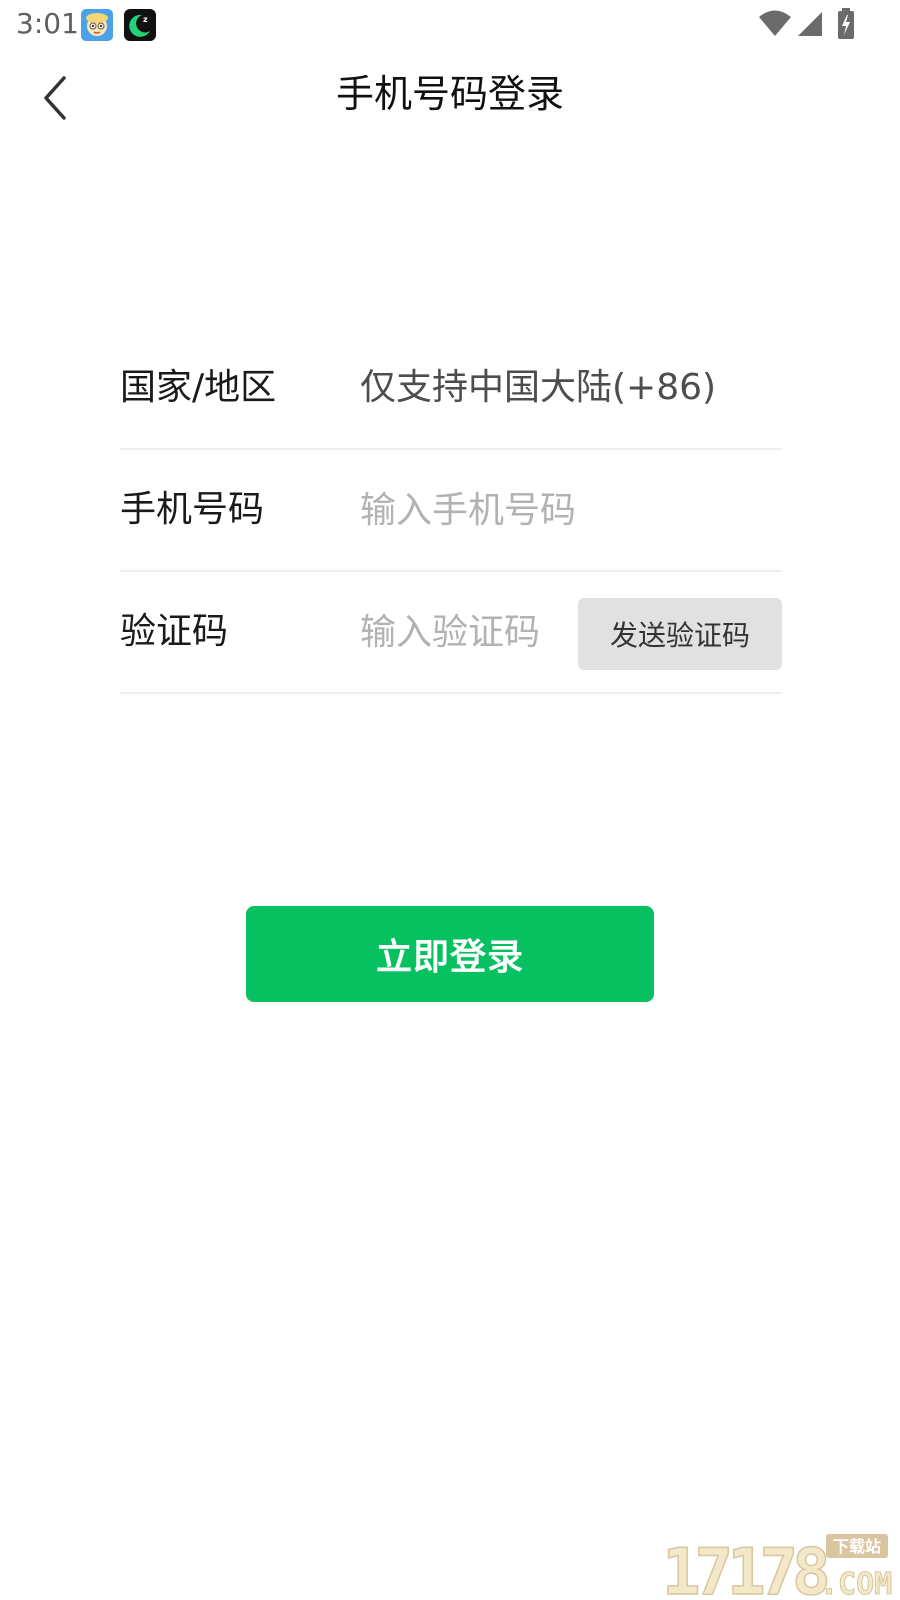  Describe the element at coordinates (450, 24) in the screenshot. I see `status-bar: 3:01 z` at that location.